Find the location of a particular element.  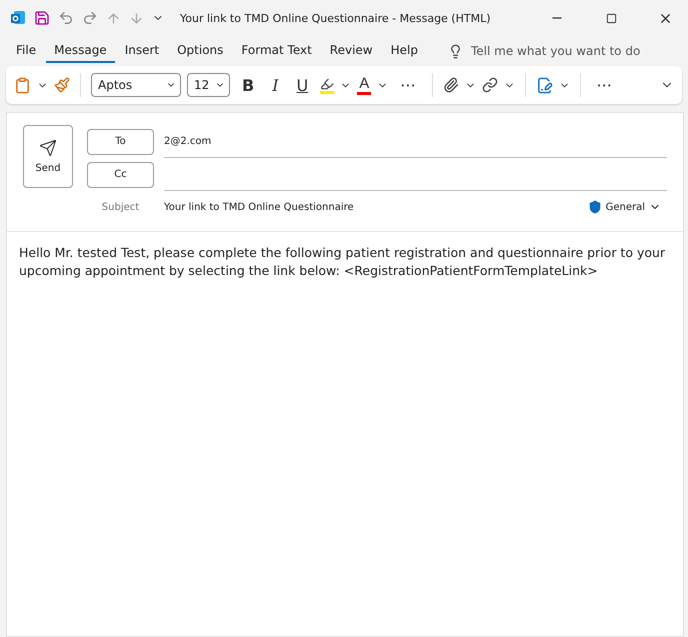

to-button: To is located at coordinates (120, 141).